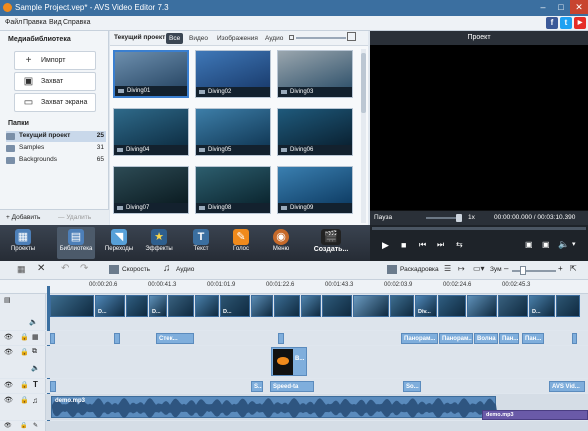 This screenshot has width=588, height=431. I want to click on thumb-size-slider, so click(321, 38).